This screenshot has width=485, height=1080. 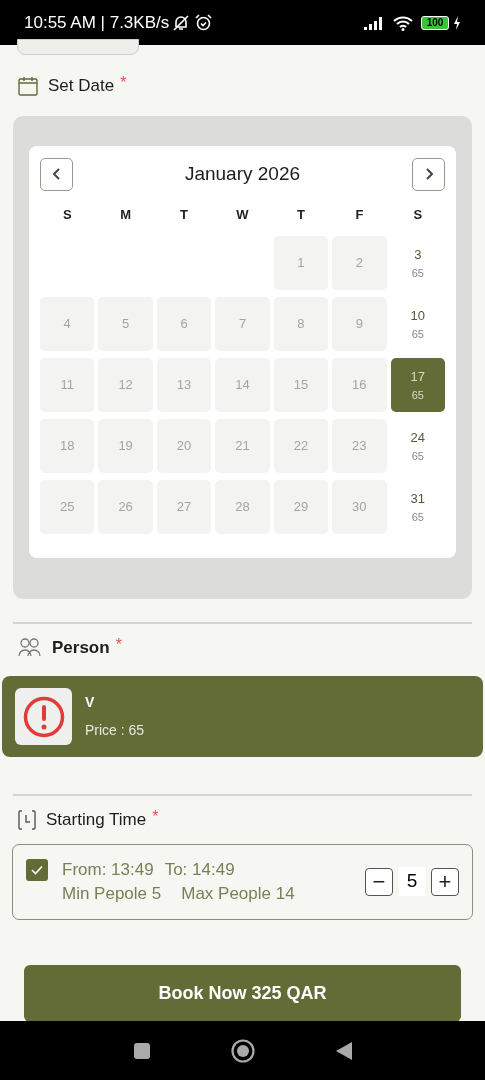 I want to click on quantity-value: 5, so click(x=412, y=881).